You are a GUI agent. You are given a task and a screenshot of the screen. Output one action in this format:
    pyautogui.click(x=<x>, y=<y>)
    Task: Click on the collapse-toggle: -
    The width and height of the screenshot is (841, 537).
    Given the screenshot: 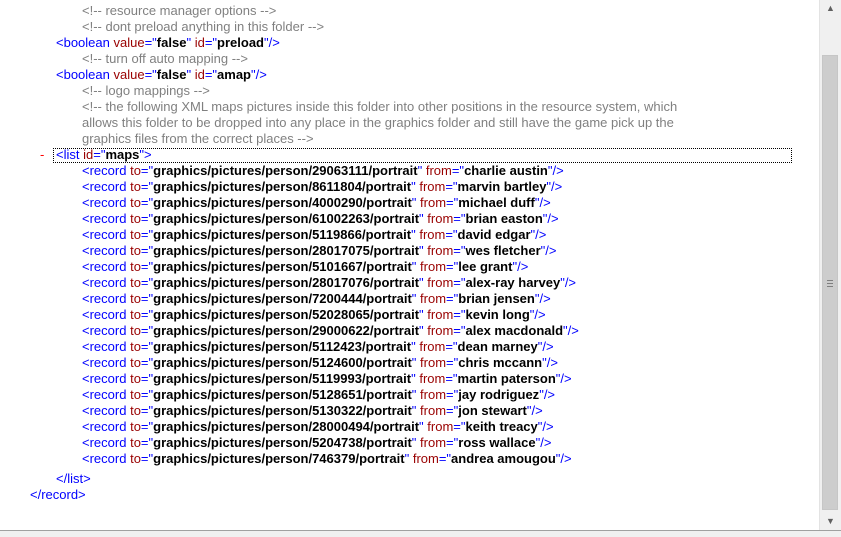 What is the action you would take?
    pyautogui.click(x=42, y=154)
    